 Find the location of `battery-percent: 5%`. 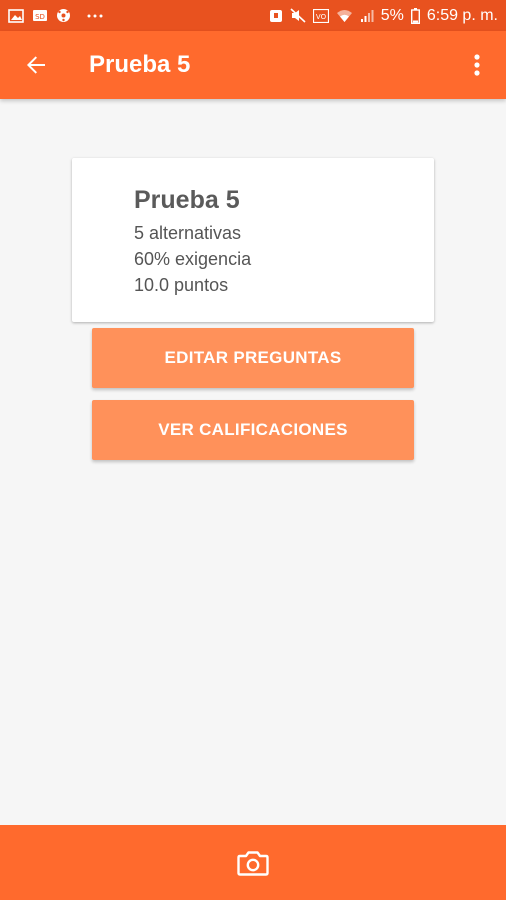

battery-percent: 5% is located at coordinates (392, 15).